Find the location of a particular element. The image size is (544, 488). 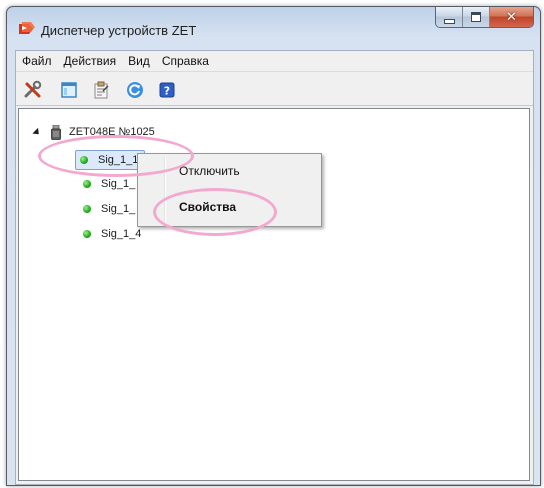

menu-view: Вид is located at coordinates (139, 61).